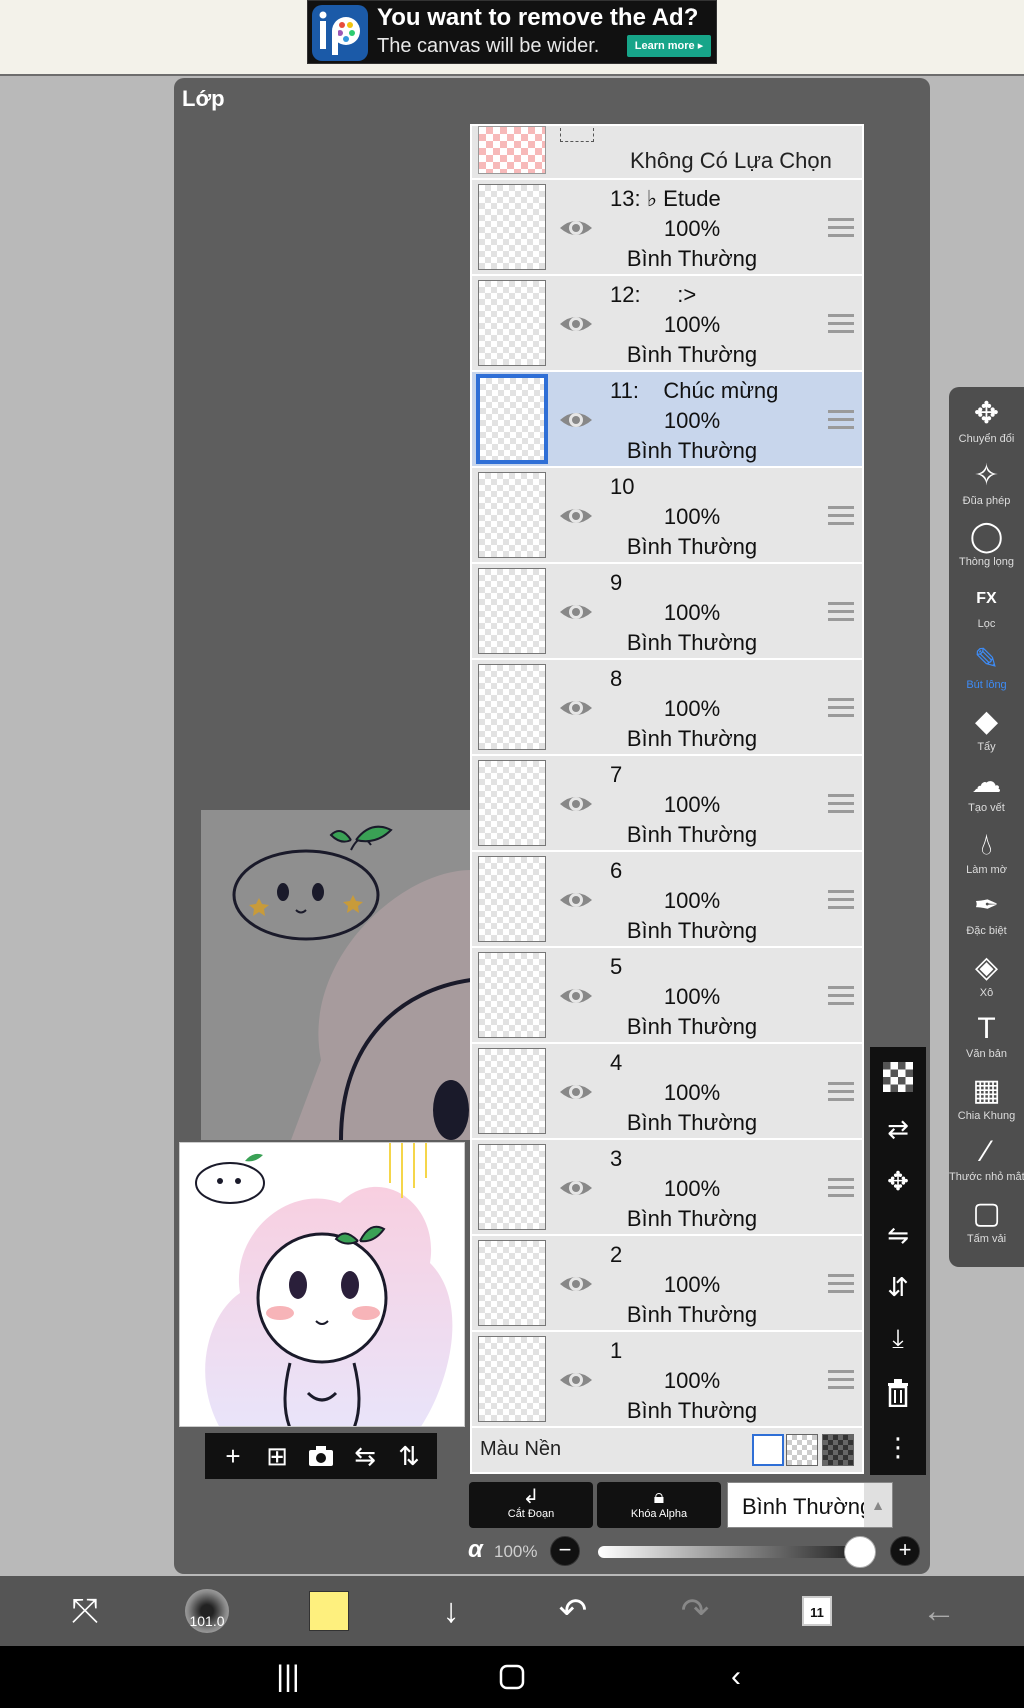 The height and width of the screenshot is (1708, 1024). Describe the element at coordinates (667, 1092) in the screenshot. I see `layer-row: 4 100% Bình Thường` at that location.